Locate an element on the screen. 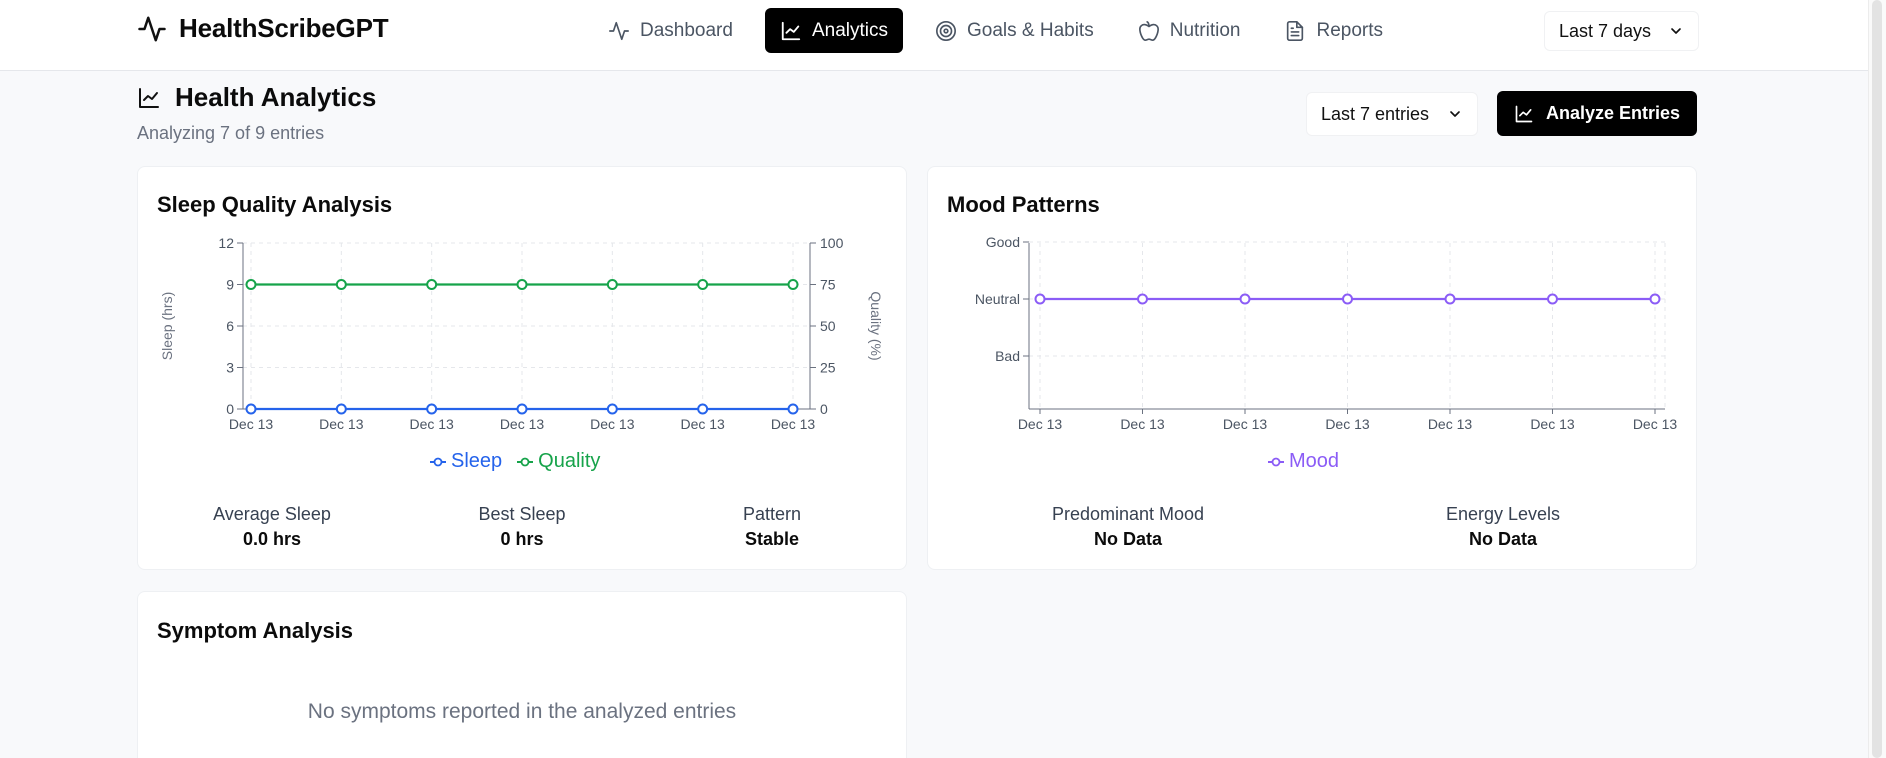 The image size is (1886, 758). nav-label: Nutrition is located at coordinates (1205, 30).